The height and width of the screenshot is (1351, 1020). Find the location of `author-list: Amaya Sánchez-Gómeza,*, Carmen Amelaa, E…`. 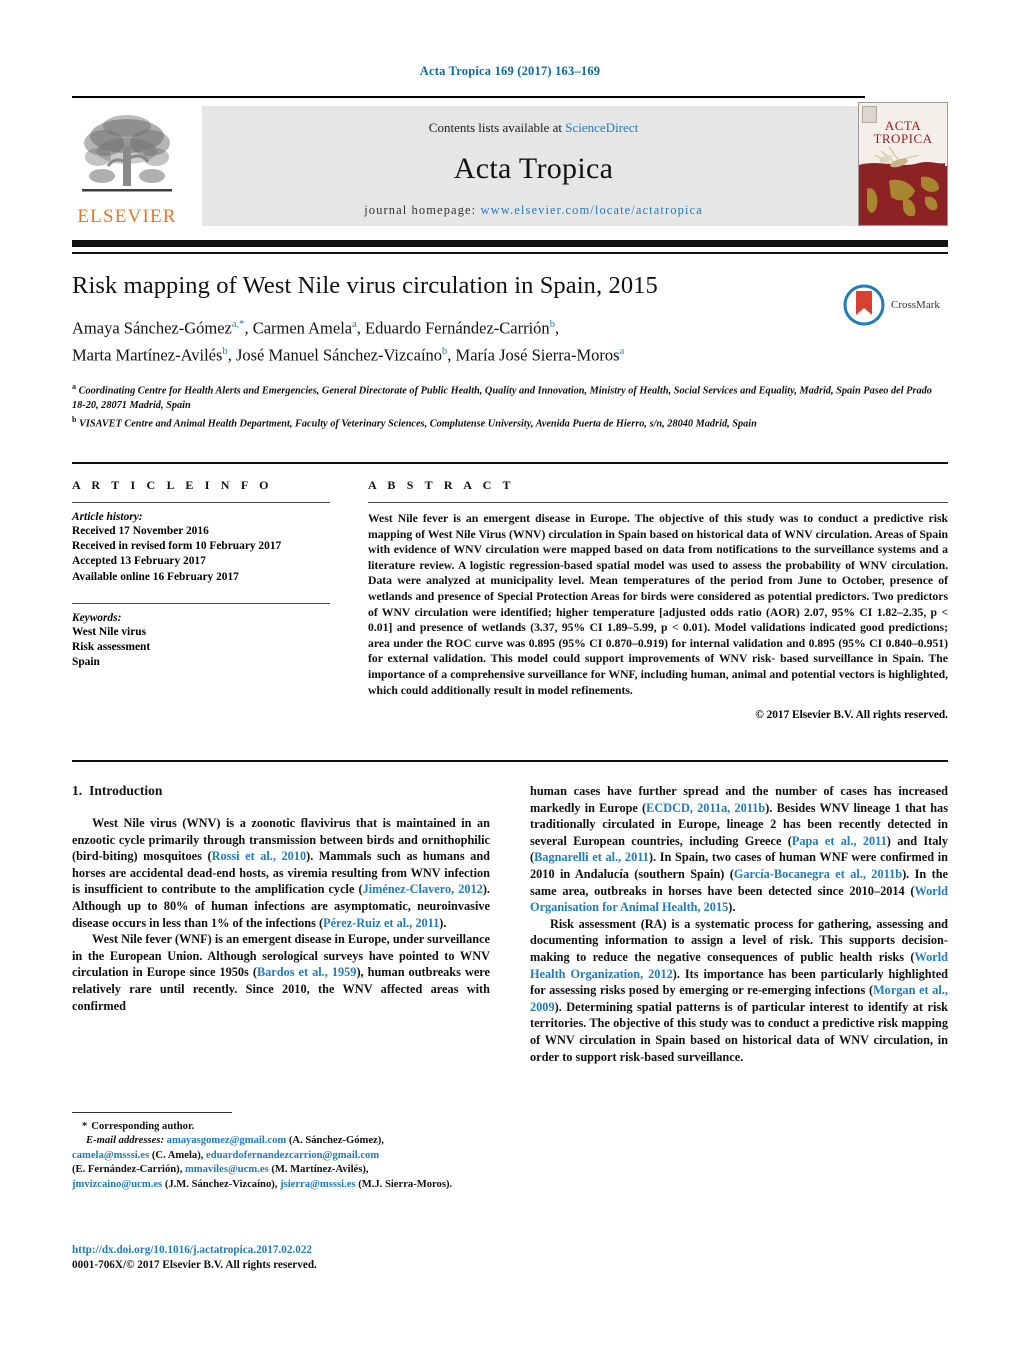

author-list: Amaya Sánchez-Gómeza,*, Carmen Amelaa, E… is located at coordinates (348, 341).